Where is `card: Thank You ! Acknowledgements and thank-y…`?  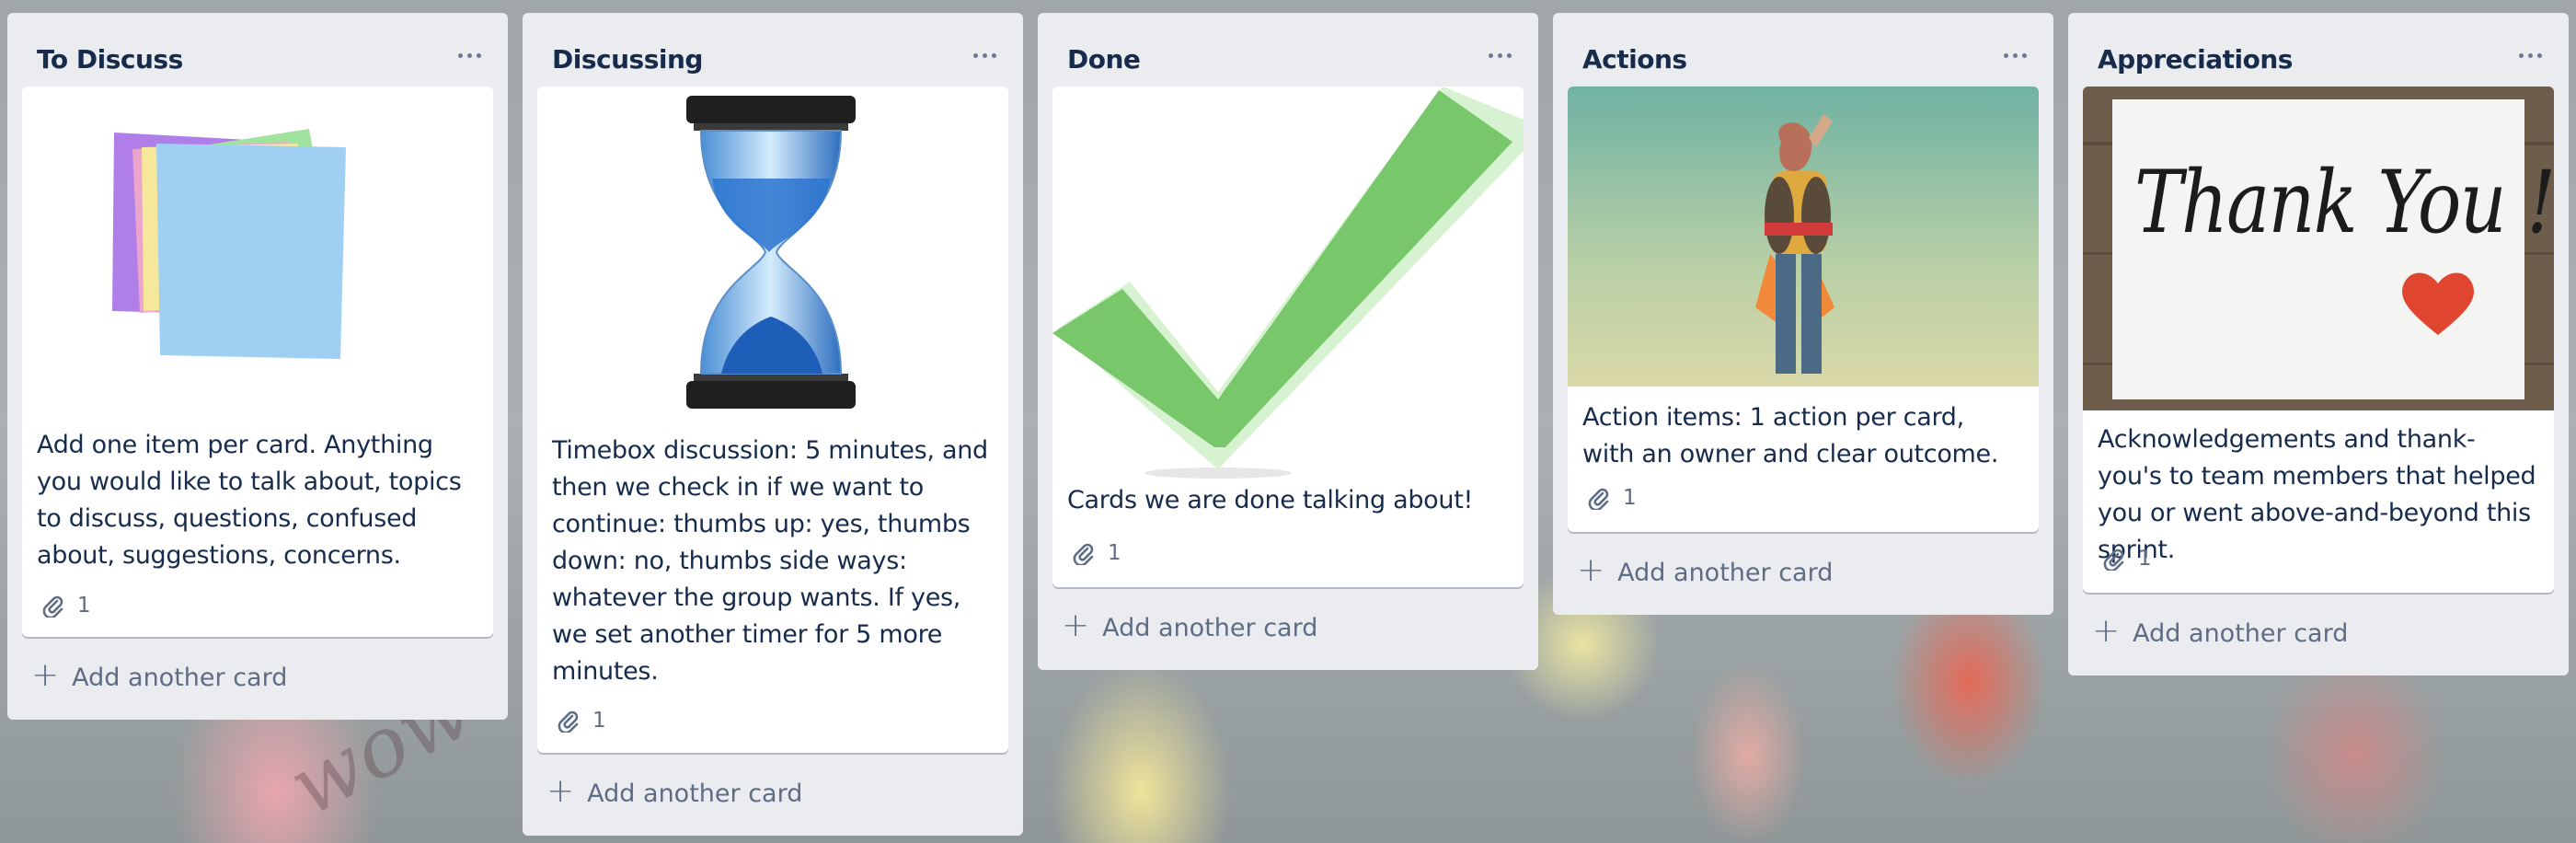
card: Thank You ! Acknowledgements and thank-y… is located at coordinates (2318, 340).